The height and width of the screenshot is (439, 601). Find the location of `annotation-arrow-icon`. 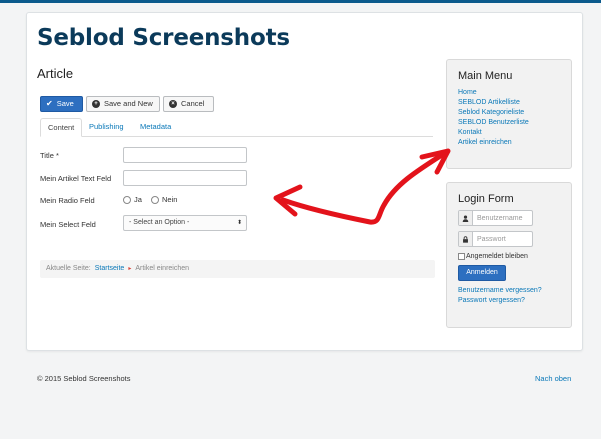

annotation-arrow-icon is located at coordinates (362, 186).